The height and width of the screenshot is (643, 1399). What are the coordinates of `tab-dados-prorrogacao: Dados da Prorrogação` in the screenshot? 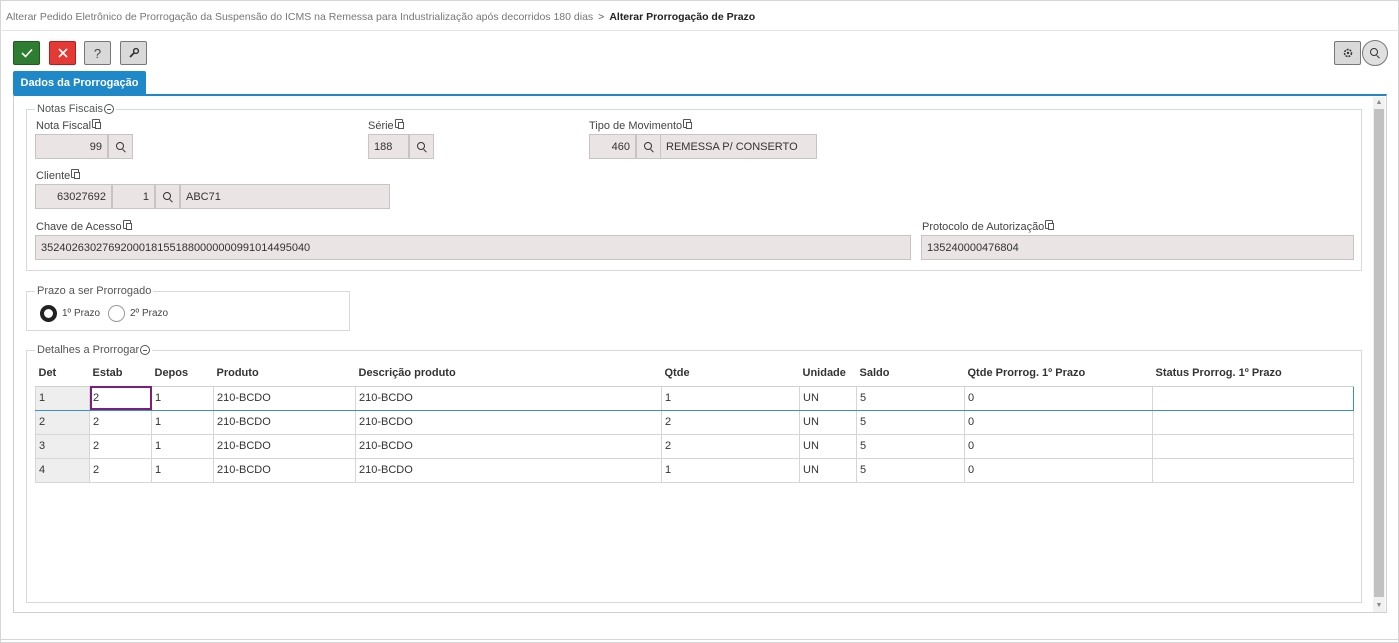 It's located at (79, 82).